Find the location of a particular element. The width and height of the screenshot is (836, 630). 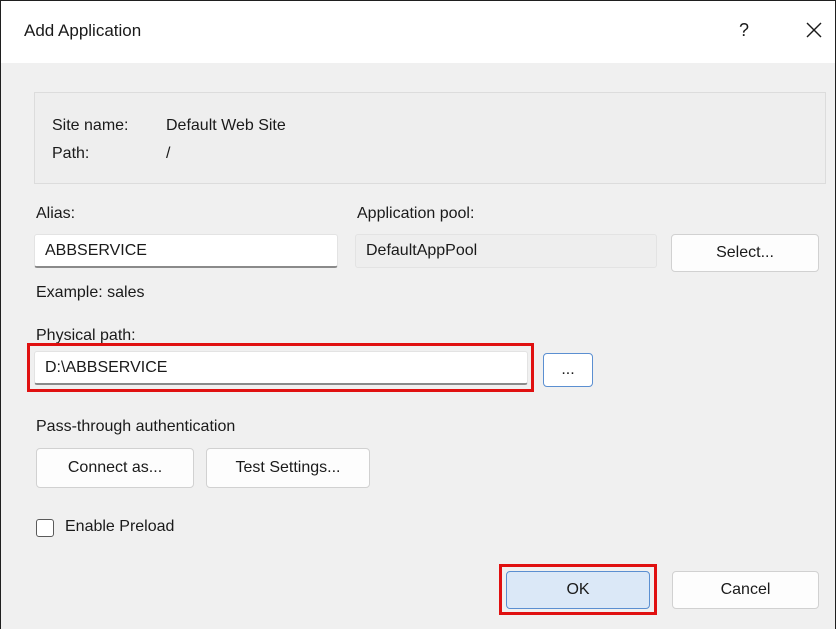

path-value: / is located at coordinates (168, 153).